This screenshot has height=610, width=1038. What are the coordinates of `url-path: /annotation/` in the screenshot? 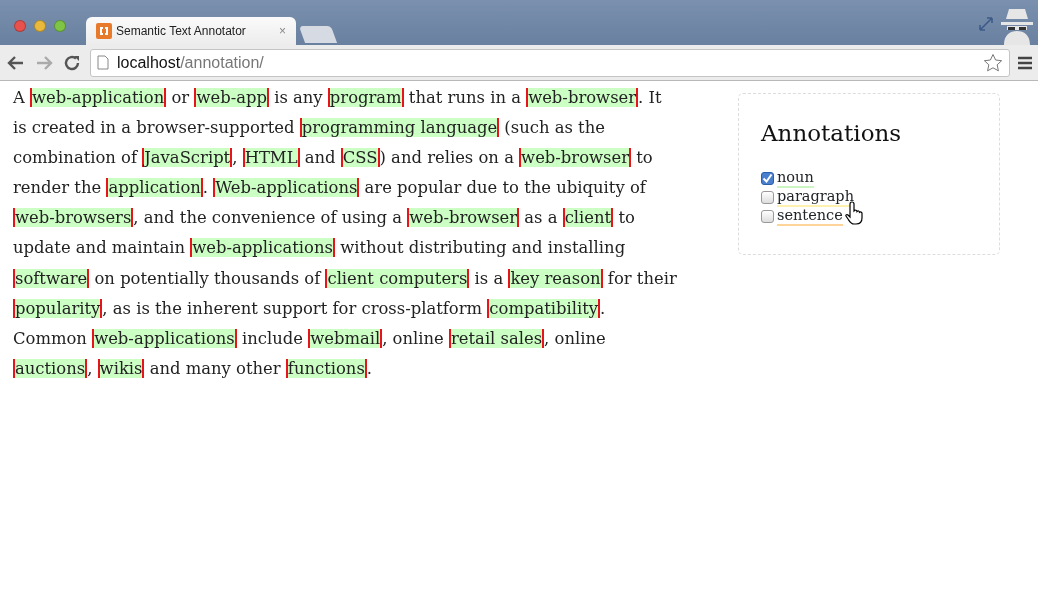 It's located at (222, 62).